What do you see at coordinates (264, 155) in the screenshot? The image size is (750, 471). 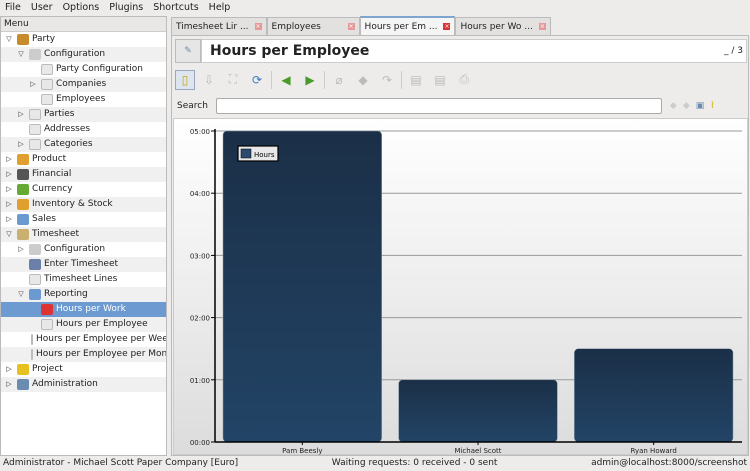 I see `legend-label: Hours` at bounding box center [264, 155].